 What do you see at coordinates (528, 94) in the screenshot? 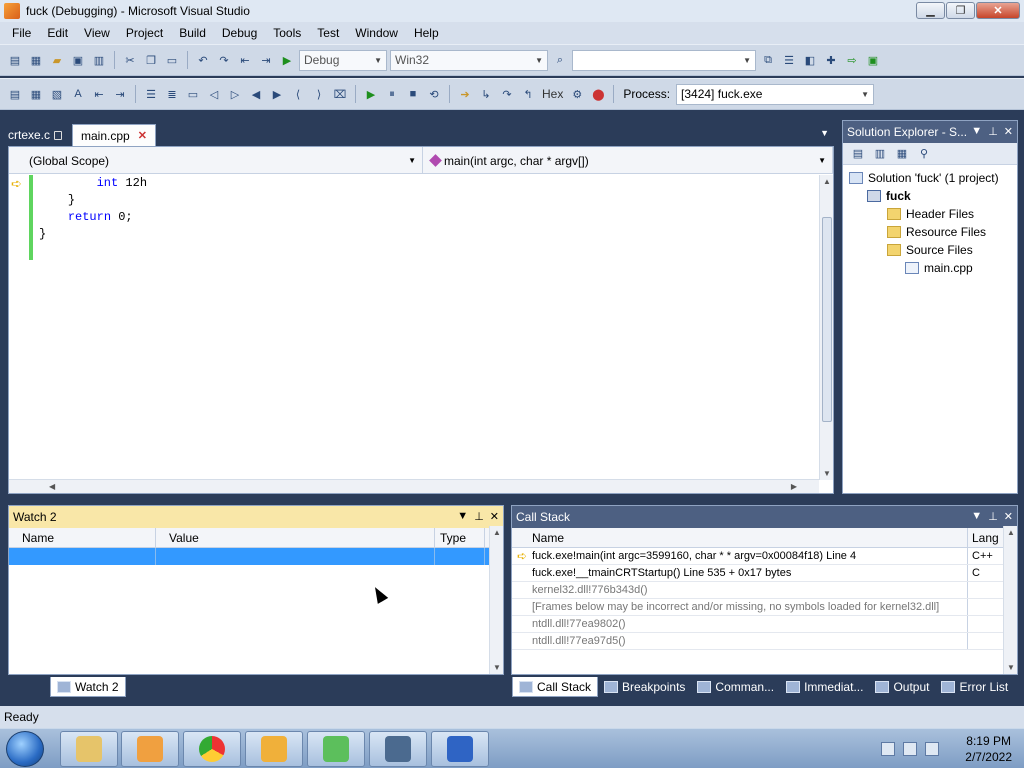
I see `step-out-icon: ↰` at bounding box center [528, 94].